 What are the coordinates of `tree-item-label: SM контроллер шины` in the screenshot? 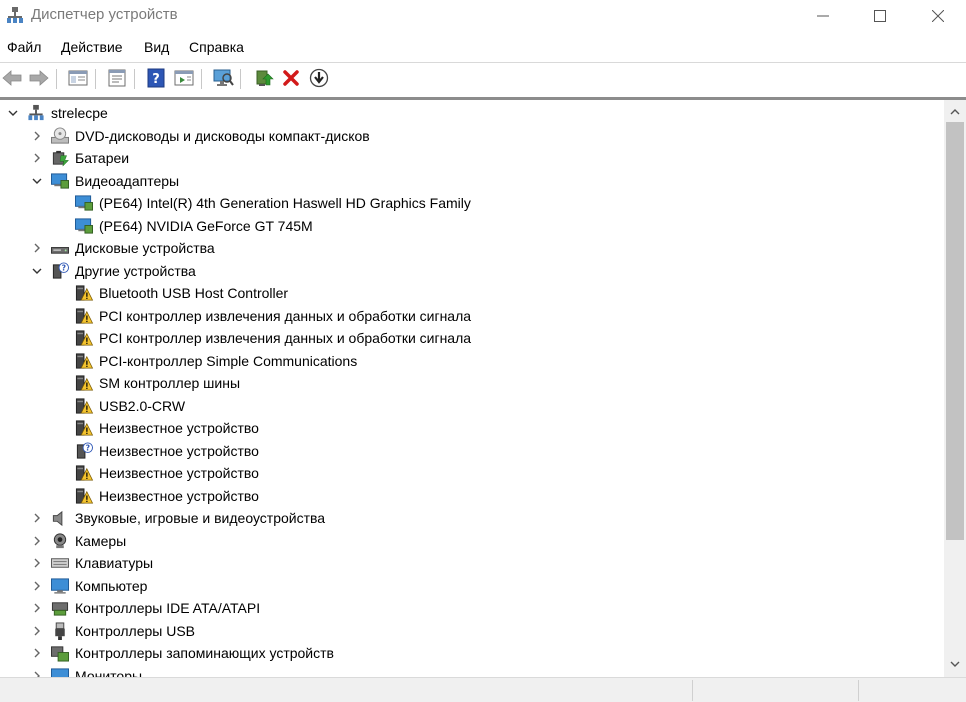 It's located at (170, 383).